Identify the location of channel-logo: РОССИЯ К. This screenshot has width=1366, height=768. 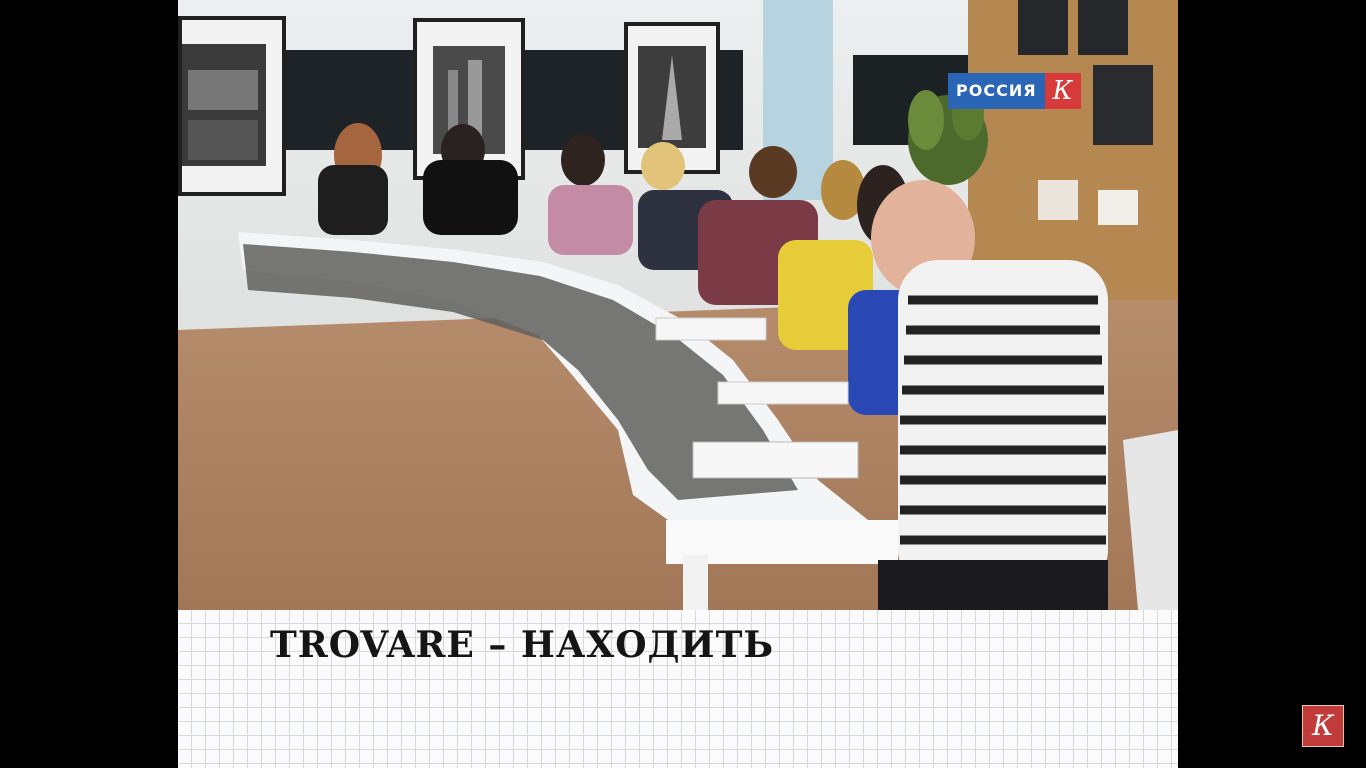
(1014, 91).